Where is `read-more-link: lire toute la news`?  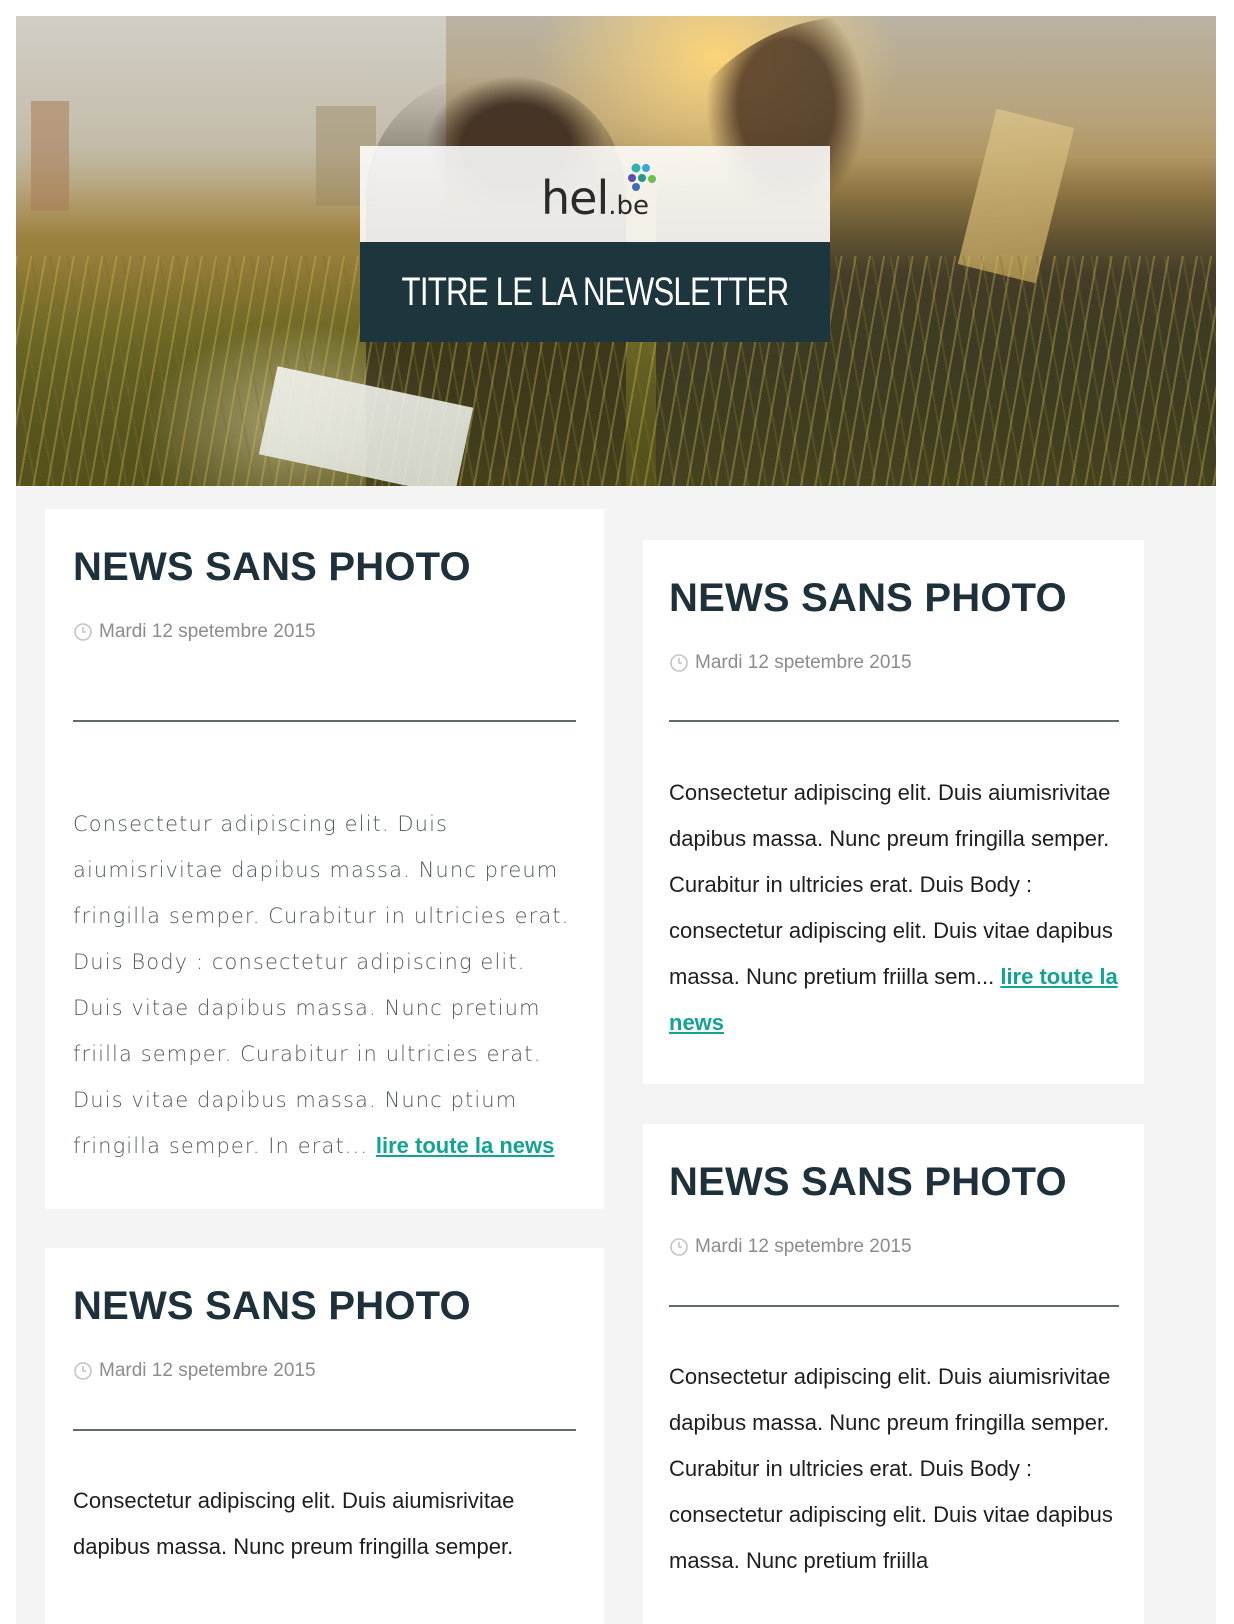 read-more-link: lire toute la news is located at coordinates (465, 1145).